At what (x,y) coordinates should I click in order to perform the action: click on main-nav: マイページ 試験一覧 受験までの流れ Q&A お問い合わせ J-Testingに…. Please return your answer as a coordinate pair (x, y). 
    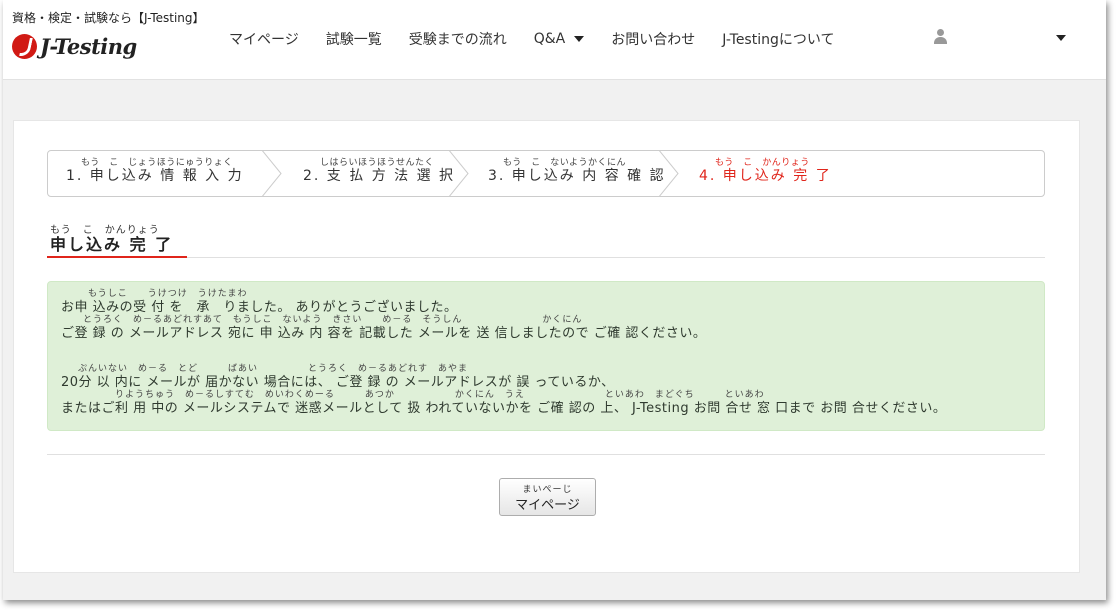
    Looking at the image, I should click on (545, 39).